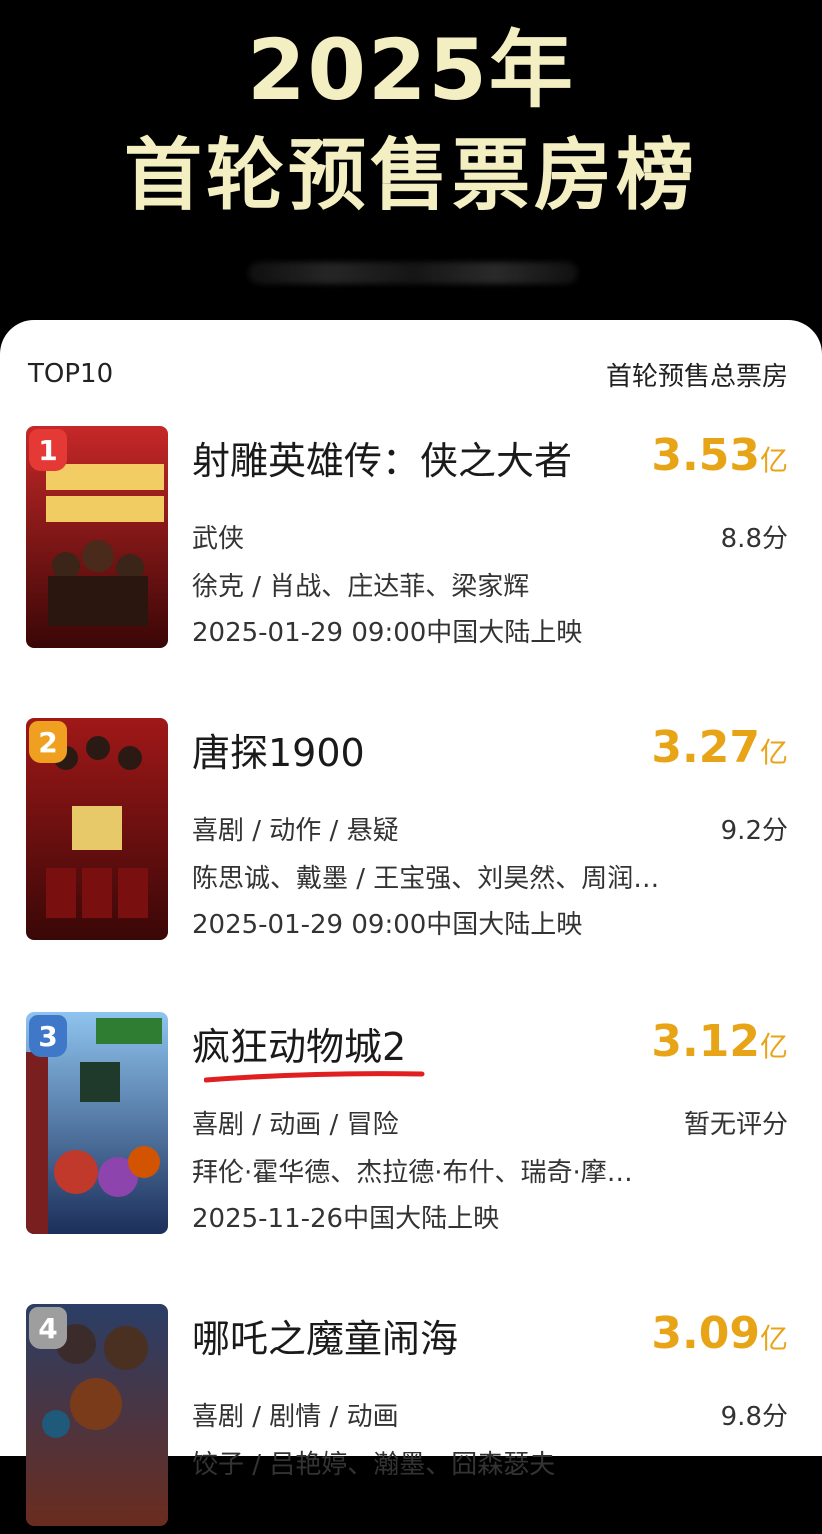 The image size is (822, 1534). Describe the element at coordinates (48, 1036) in the screenshot. I see `rank-badge: 3` at that location.